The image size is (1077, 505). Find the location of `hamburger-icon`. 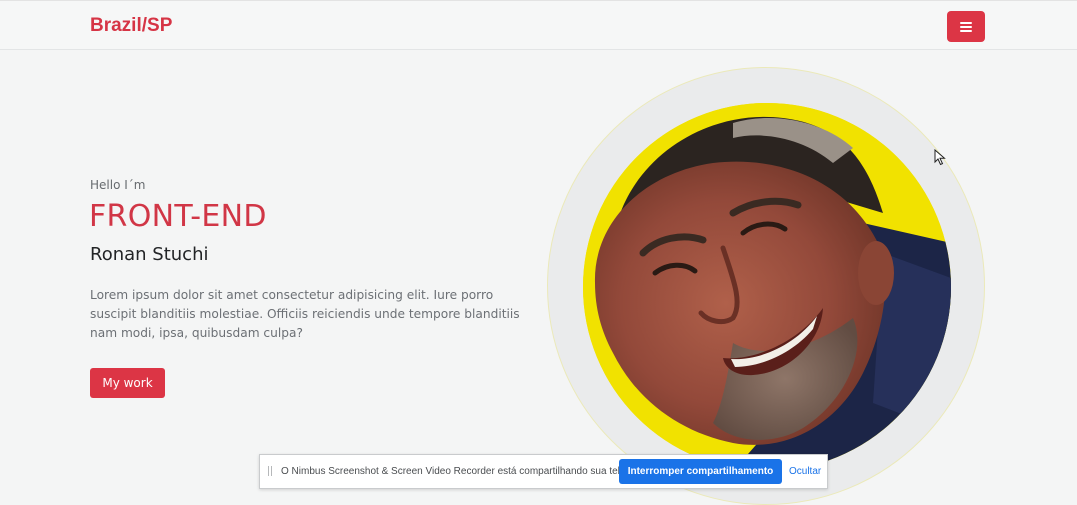

hamburger-icon is located at coordinates (966, 26).